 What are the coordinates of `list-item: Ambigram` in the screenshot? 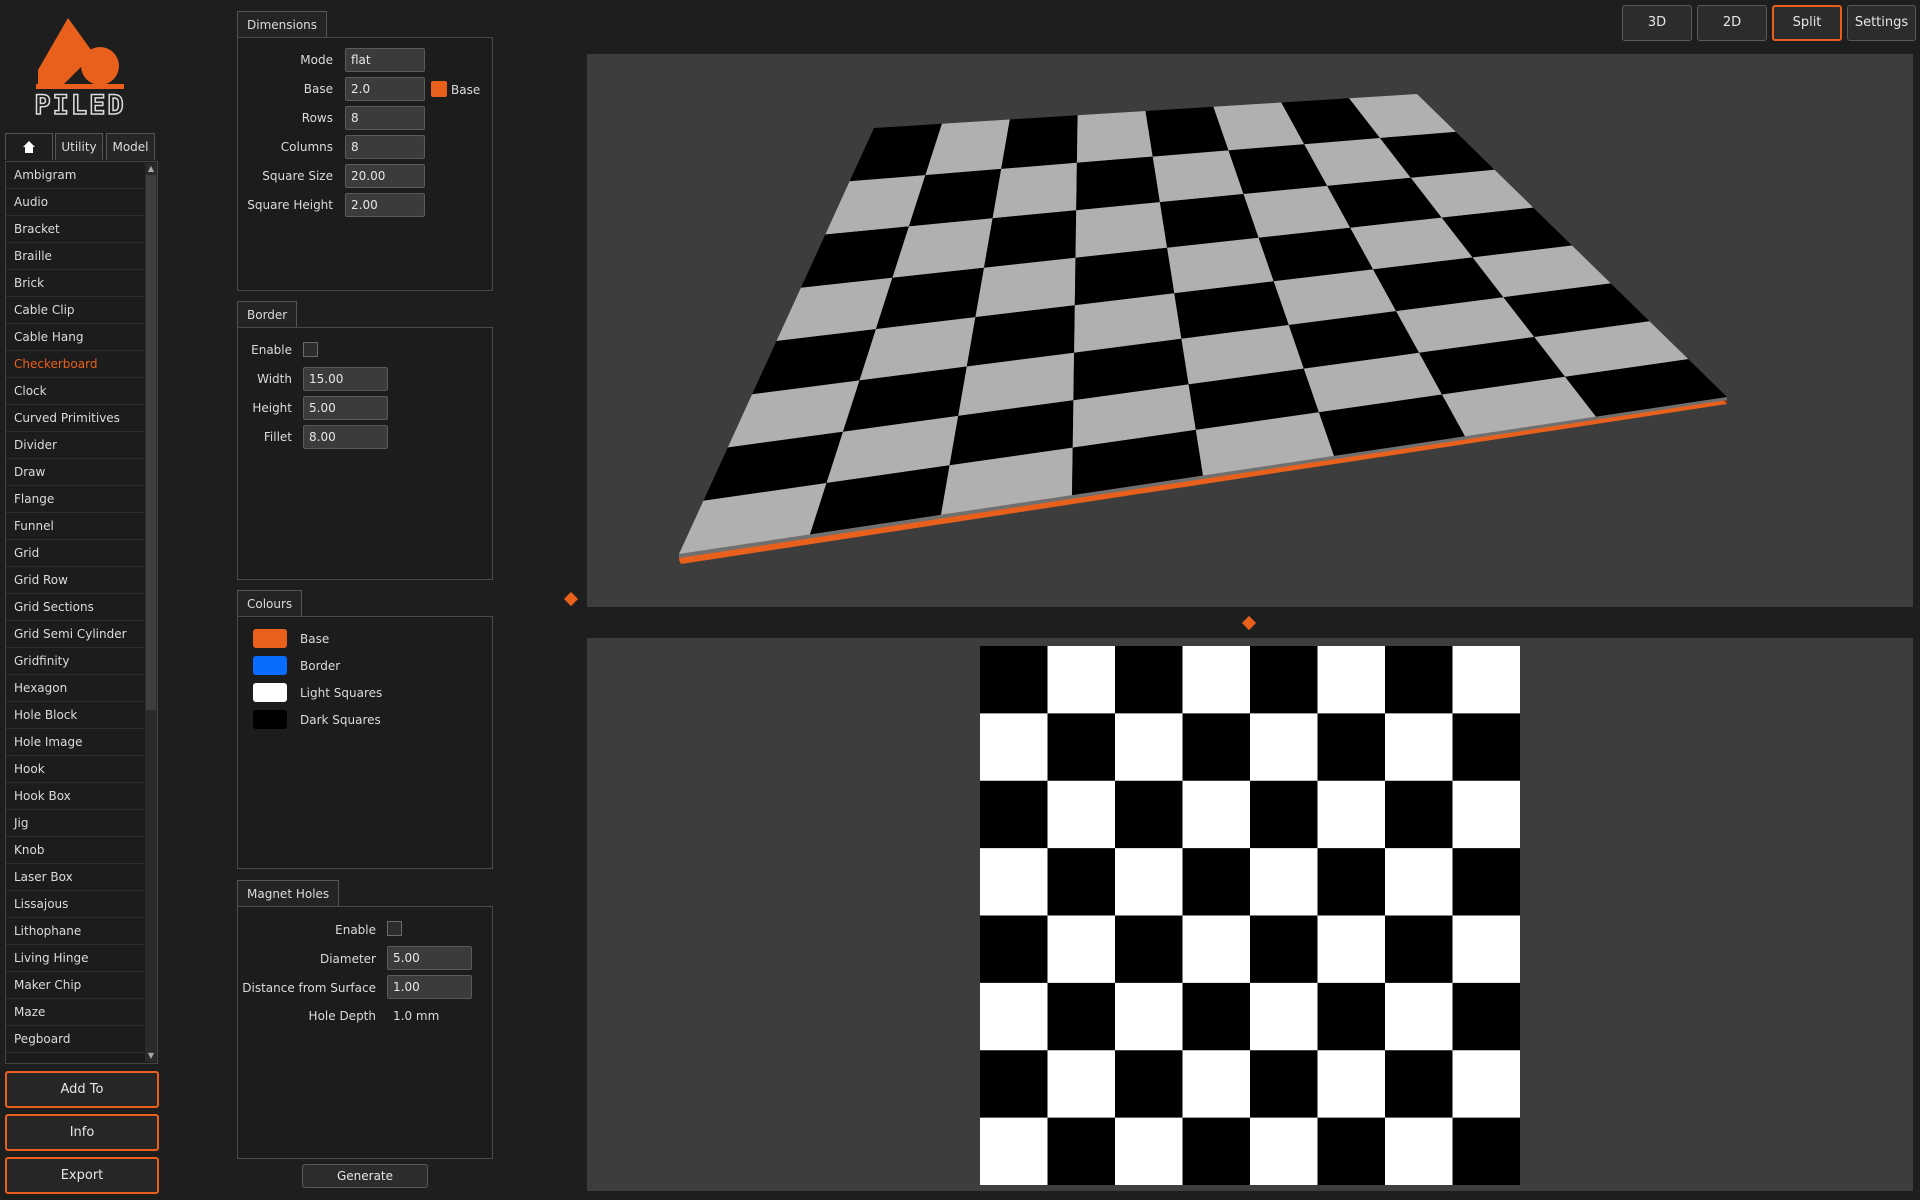 It's located at (75, 175).